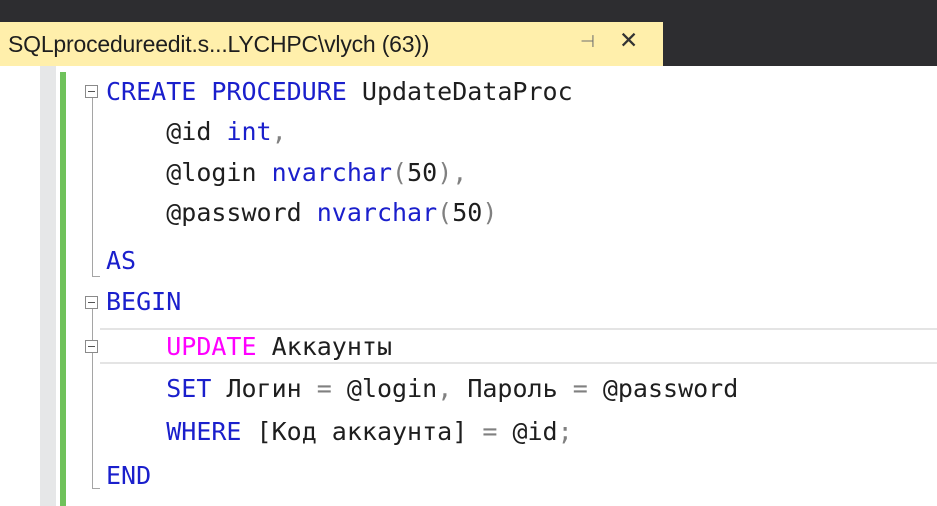 The width and height of the screenshot is (937, 506). Describe the element at coordinates (20, 286) in the screenshot. I see `editor-margin` at that location.